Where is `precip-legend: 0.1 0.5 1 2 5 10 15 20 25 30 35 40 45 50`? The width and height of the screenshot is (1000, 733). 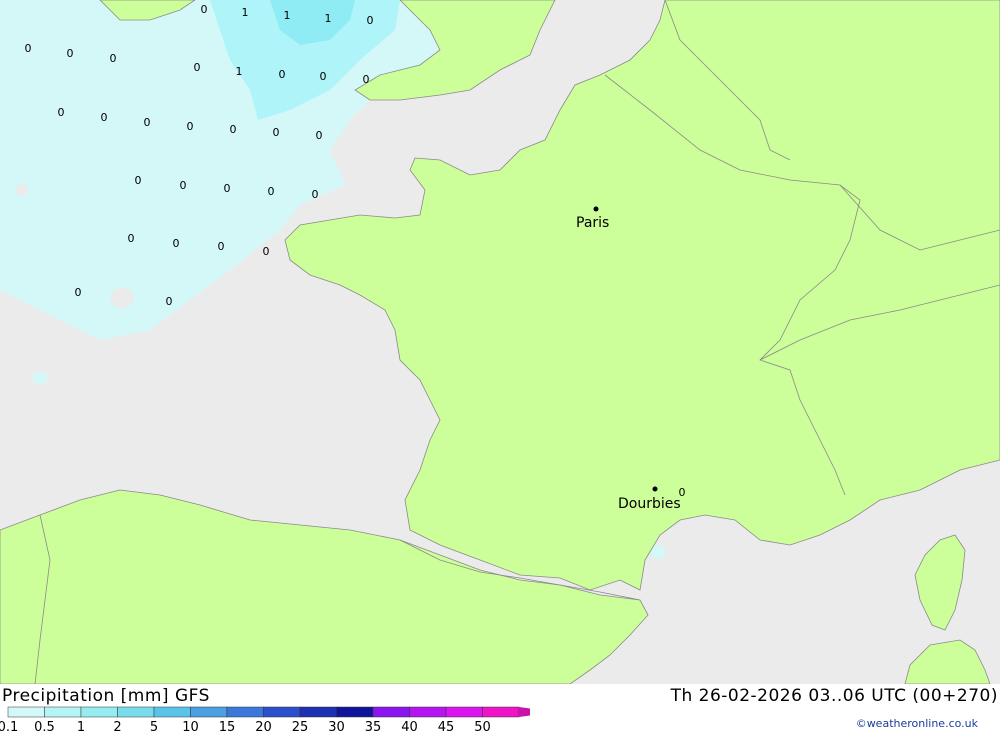
precip-legend: 0.1 0.5 1 2 5 10 15 20 25 30 35 40 45 50 is located at coordinates (265, 719).